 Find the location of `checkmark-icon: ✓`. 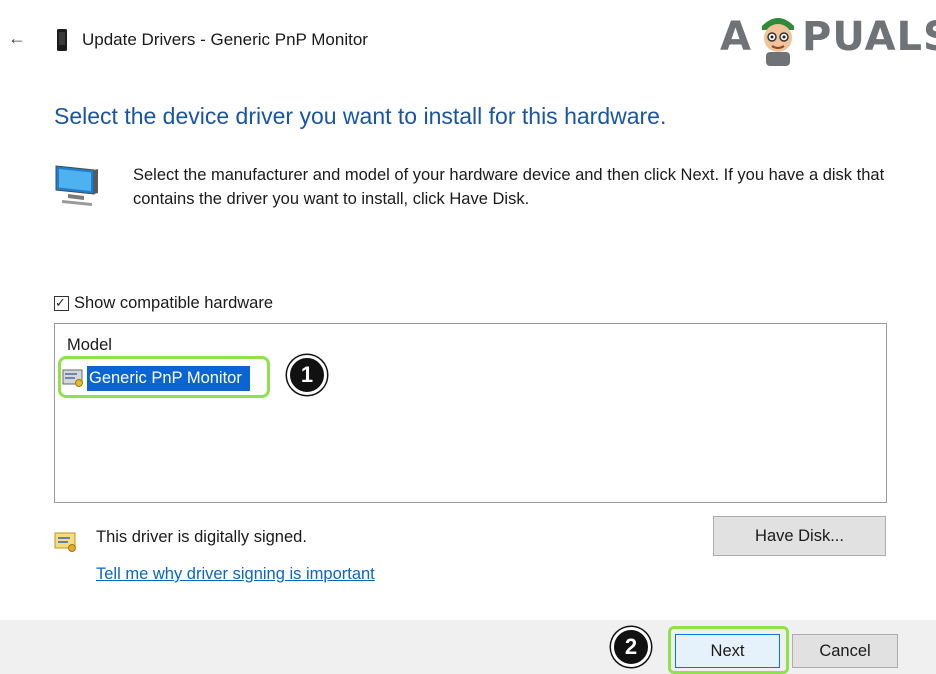

checkmark-icon: ✓ is located at coordinates (60, 302).